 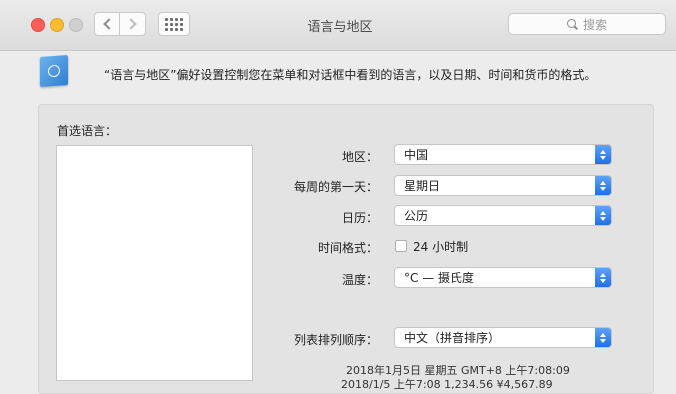 What do you see at coordinates (594, 24) in the screenshot?
I see `search-placeholder: 搜索` at bounding box center [594, 24].